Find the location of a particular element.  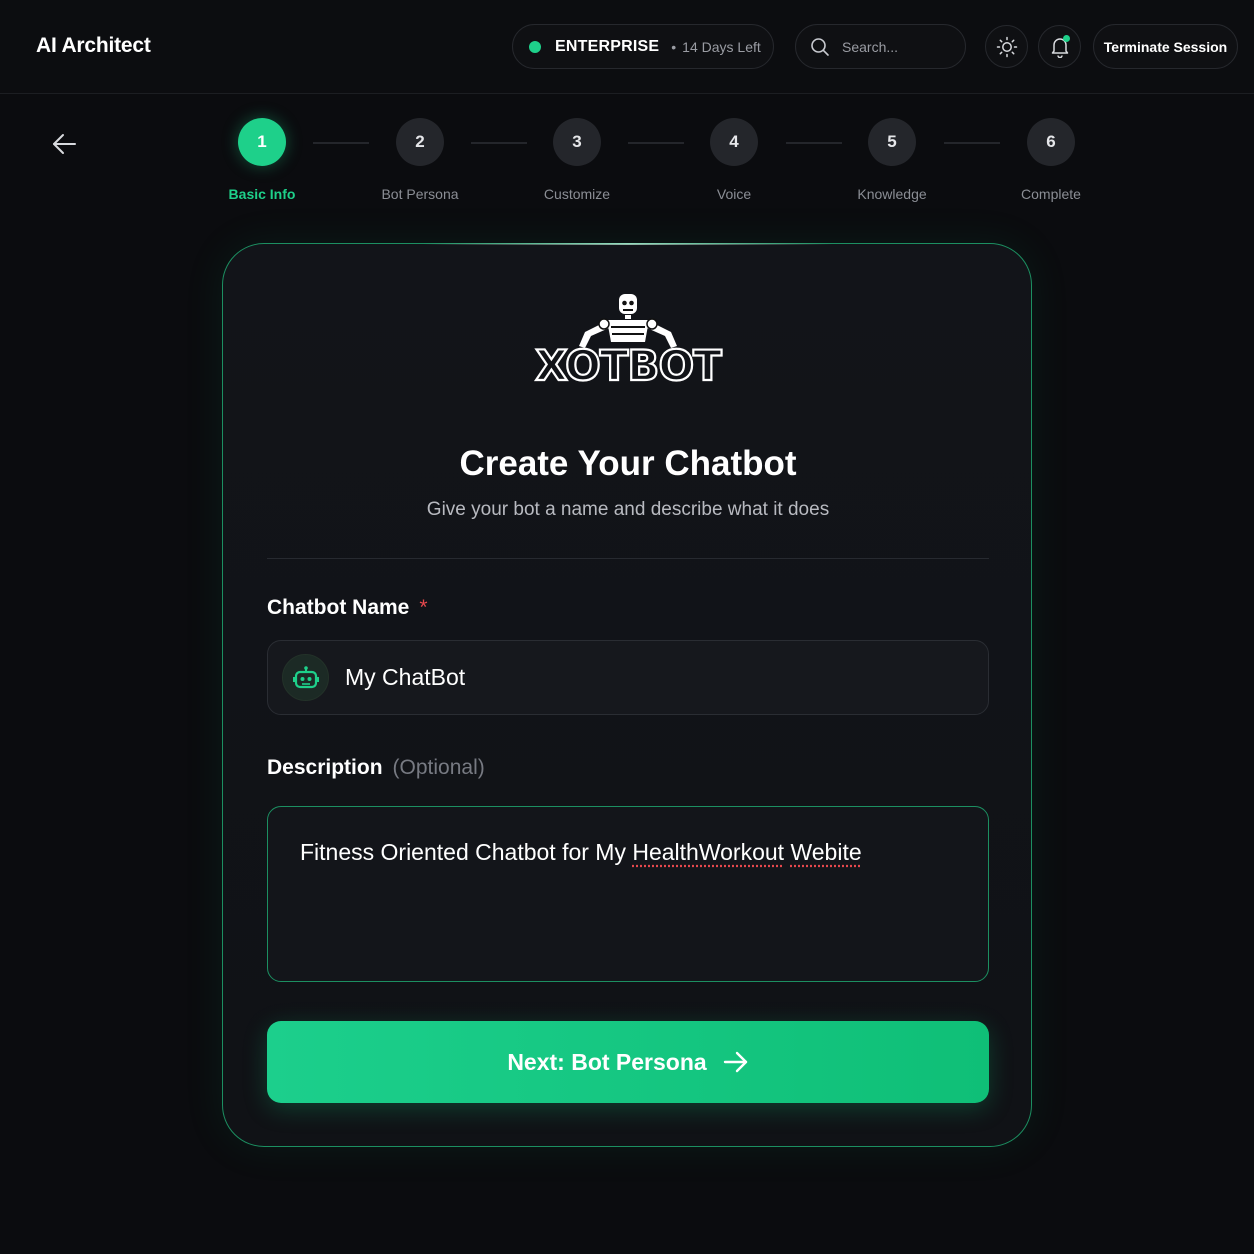

page-title: Create Your Chatbot is located at coordinates (628, 463).